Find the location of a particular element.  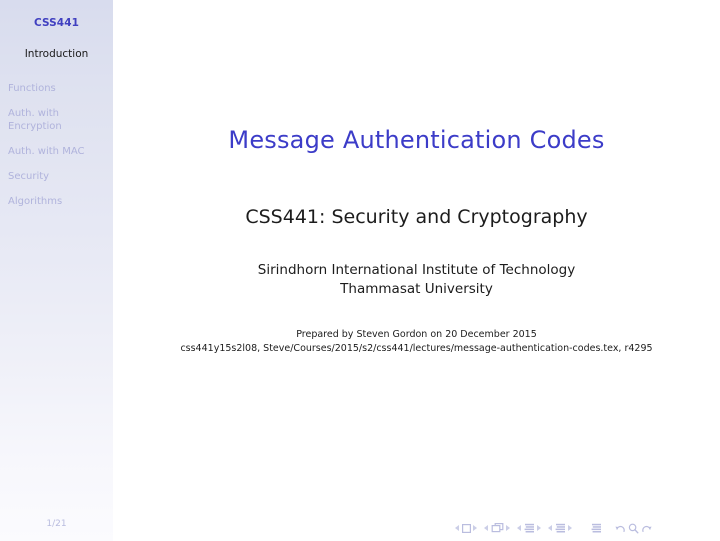

frames-icon is located at coordinates (497, 528).